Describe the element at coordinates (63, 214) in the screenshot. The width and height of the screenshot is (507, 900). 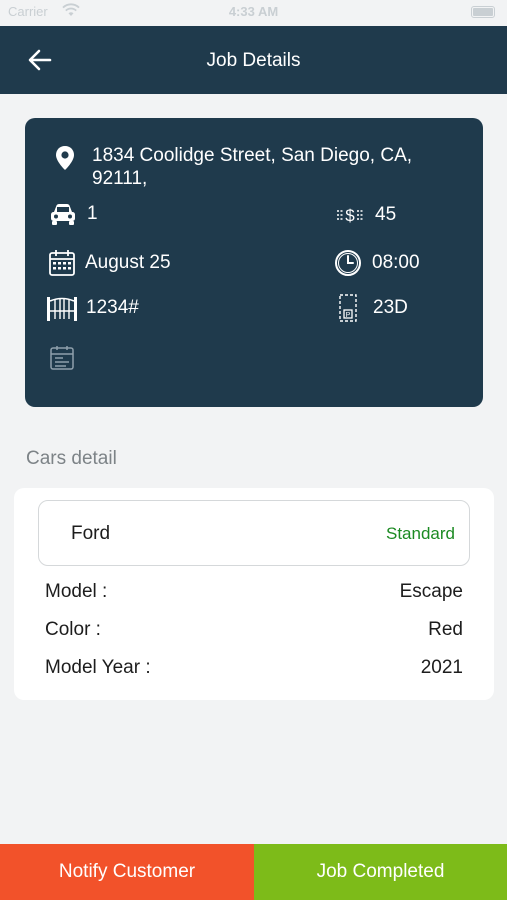
I see `car-icon` at that location.